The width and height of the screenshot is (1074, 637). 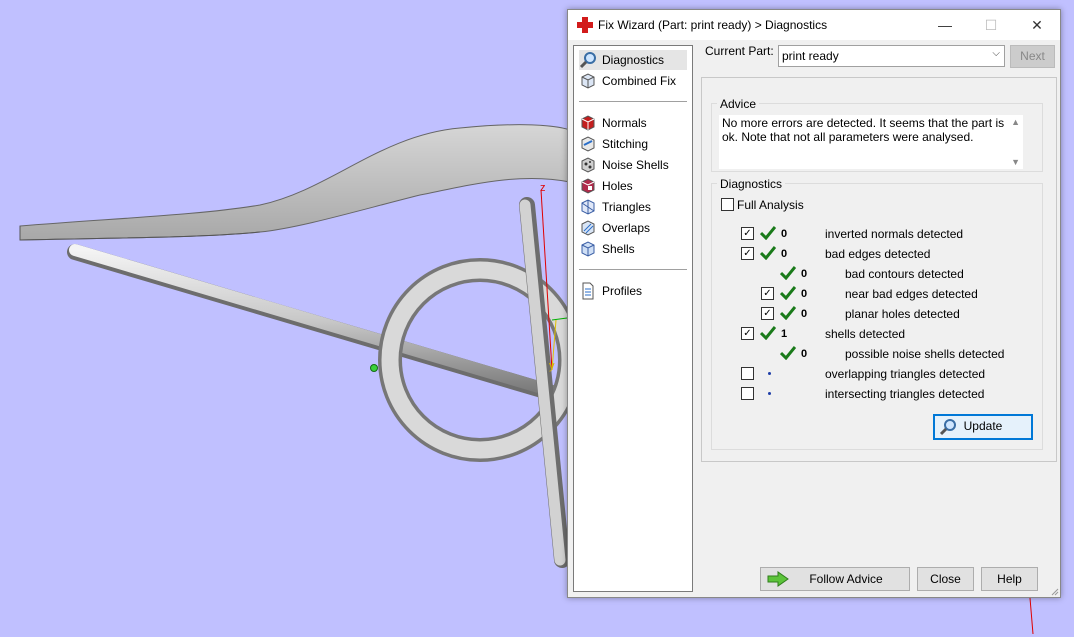 What do you see at coordinates (587, 60) in the screenshot?
I see `magnifier-icon` at bounding box center [587, 60].